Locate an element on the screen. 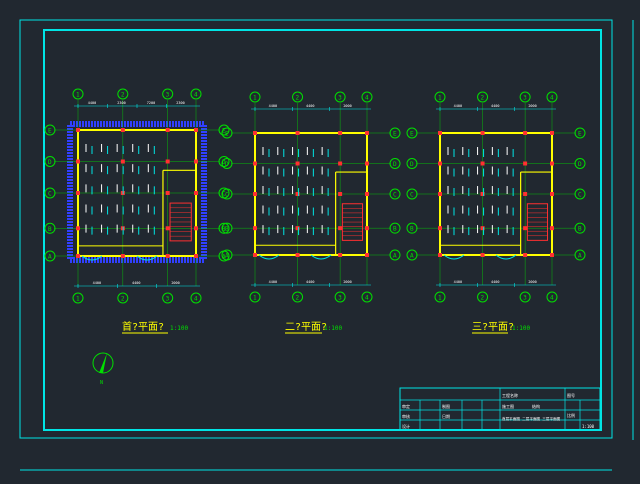  title-block-cell: 1:100 is located at coordinates (588, 426).